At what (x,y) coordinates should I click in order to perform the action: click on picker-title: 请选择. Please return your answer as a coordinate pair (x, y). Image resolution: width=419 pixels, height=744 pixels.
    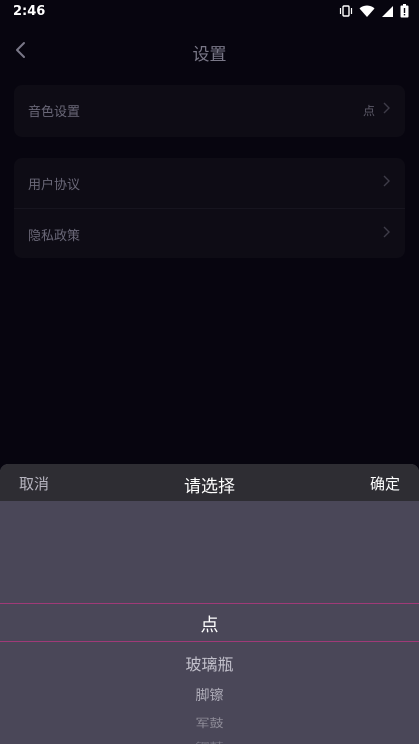
    Looking at the image, I should click on (209, 487).